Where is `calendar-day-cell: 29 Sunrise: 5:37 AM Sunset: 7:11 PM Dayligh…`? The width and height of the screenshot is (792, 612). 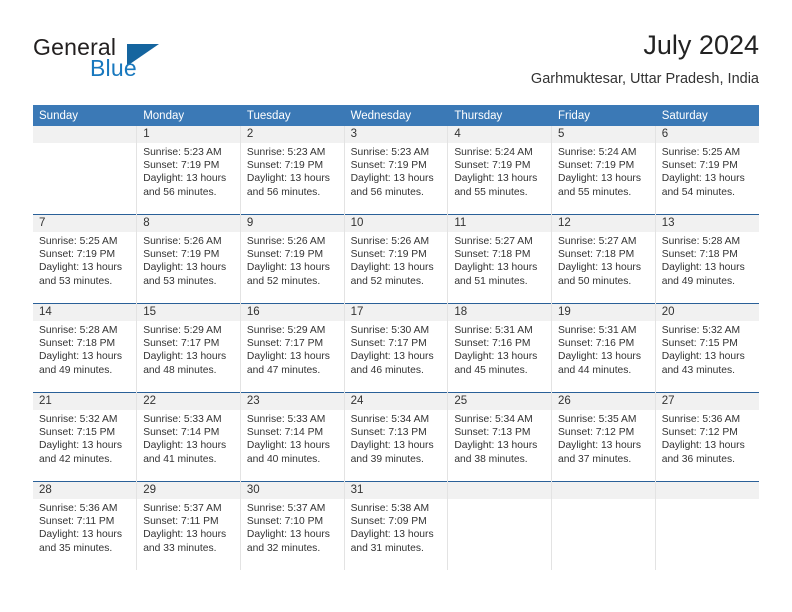 calendar-day-cell: 29 Sunrise: 5:37 AM Sunset: 7:11 PM Dayligh… is located at coordinates (188, 525).